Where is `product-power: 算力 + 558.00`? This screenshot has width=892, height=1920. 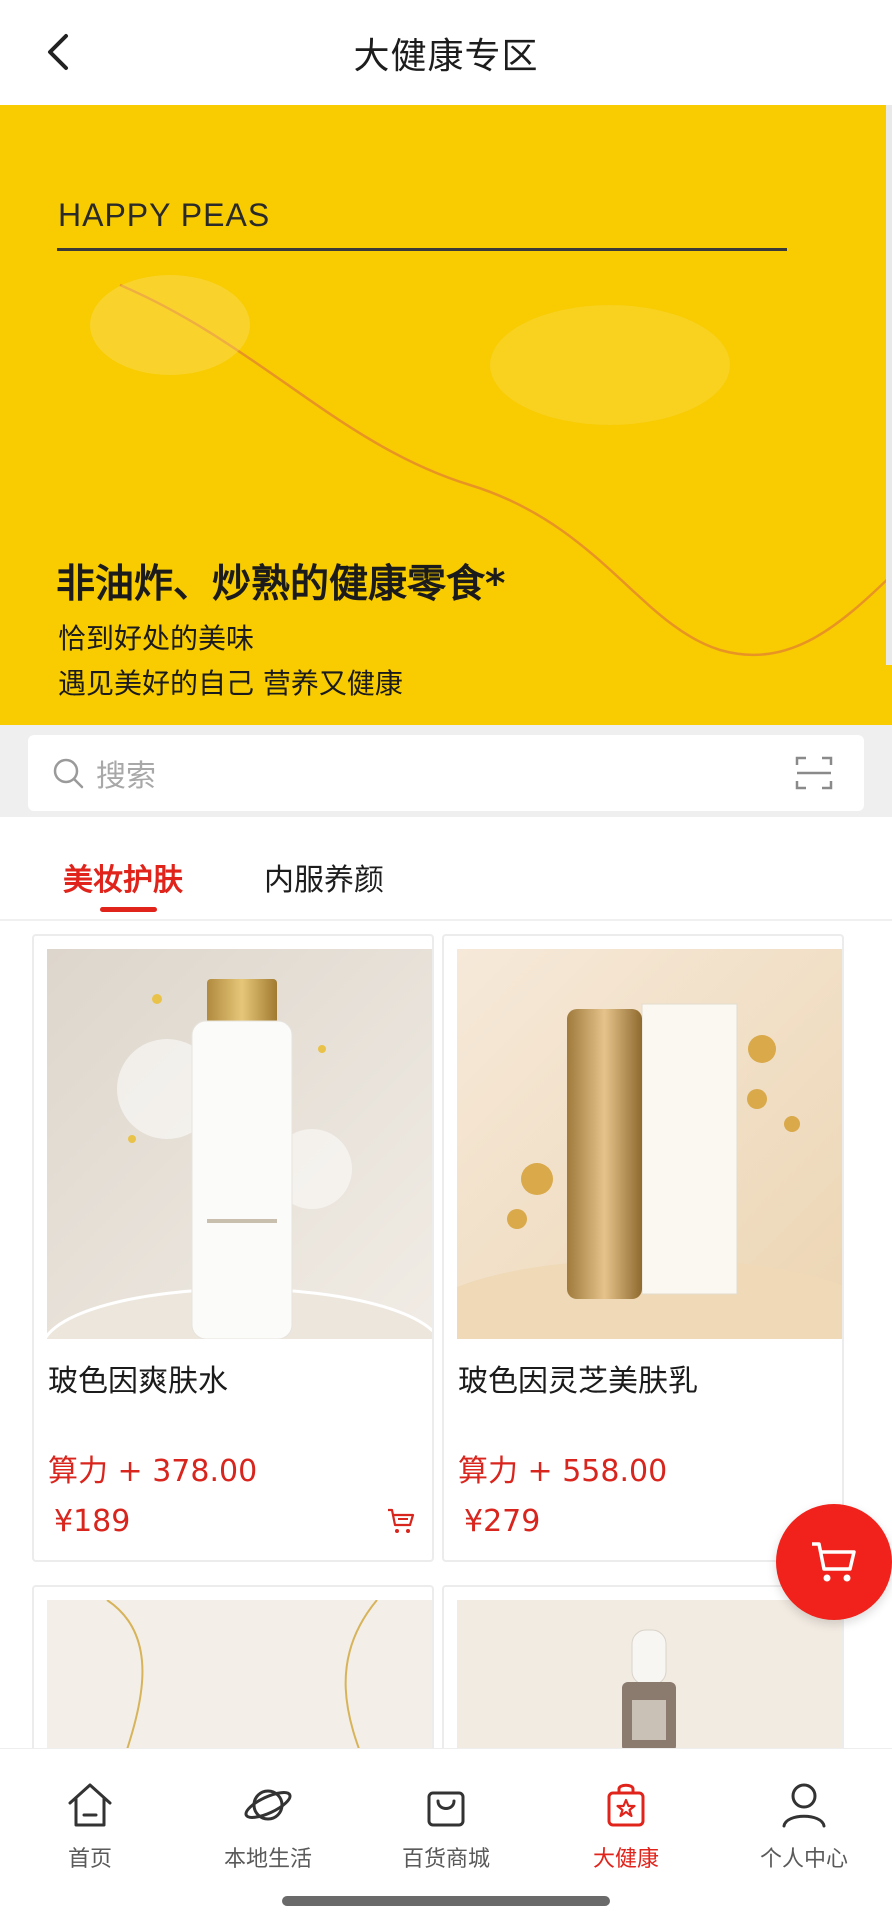 product-power: 算力 + 558.00 is located at coordinates (563, 1471).